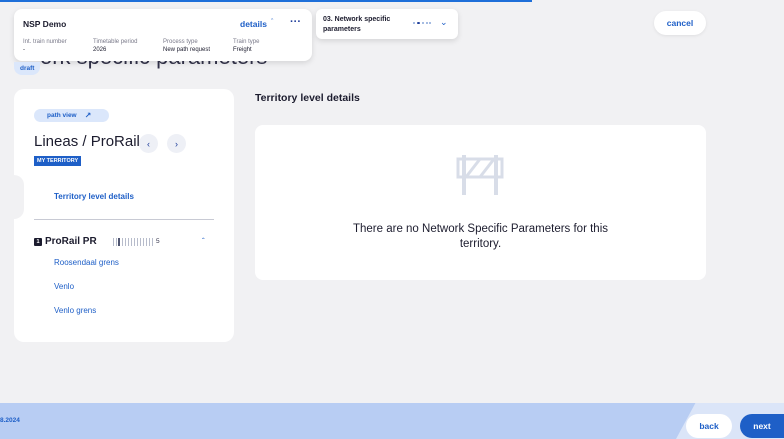  What do you see at coordinates (58, 161) in the screenshot?
I see `territory-badge: MY TERRITORY` at bounding box center [58, 161].